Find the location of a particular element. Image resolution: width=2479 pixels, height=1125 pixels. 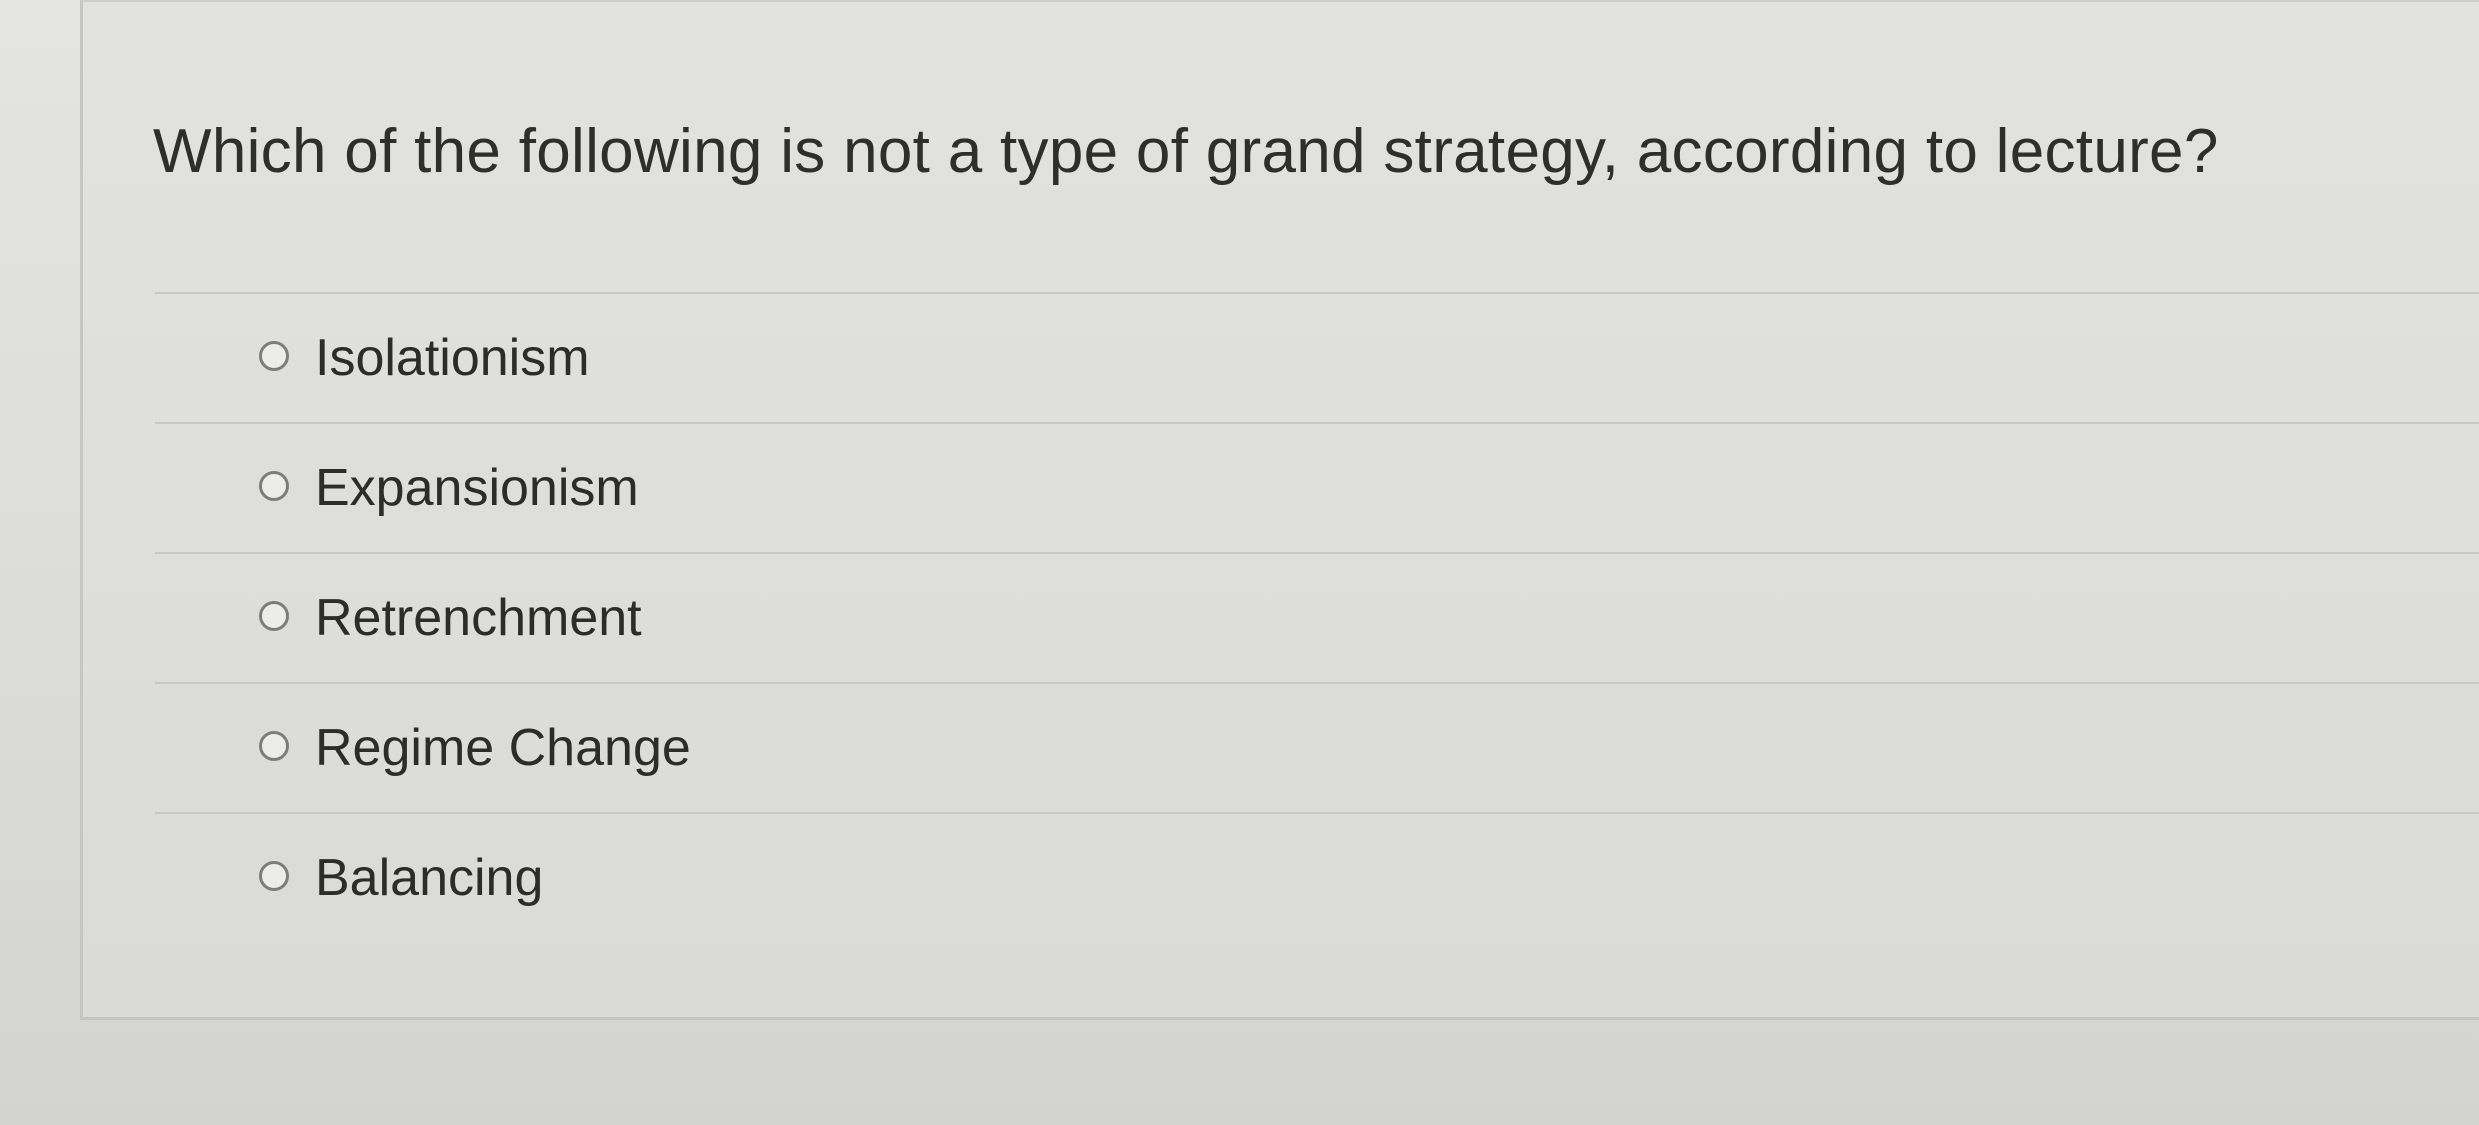

answer-option-balancing: Balancing is located at coordinates (1317, 877).